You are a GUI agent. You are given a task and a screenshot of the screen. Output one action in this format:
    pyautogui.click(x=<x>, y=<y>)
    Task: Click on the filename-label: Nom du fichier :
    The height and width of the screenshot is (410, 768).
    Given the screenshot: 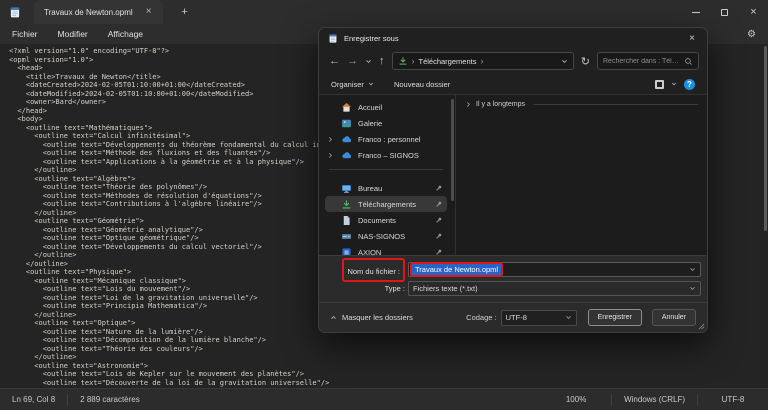 What is the action you would take?
    pyautogui.click(x=373, y=271)
    